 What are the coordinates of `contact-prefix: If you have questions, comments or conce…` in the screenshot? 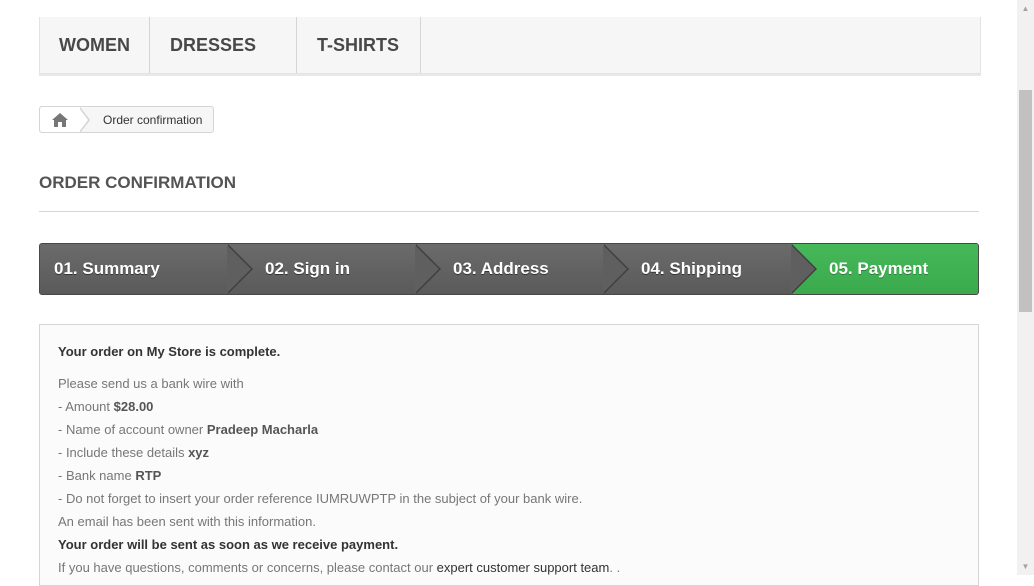 It's located at (247, 567).